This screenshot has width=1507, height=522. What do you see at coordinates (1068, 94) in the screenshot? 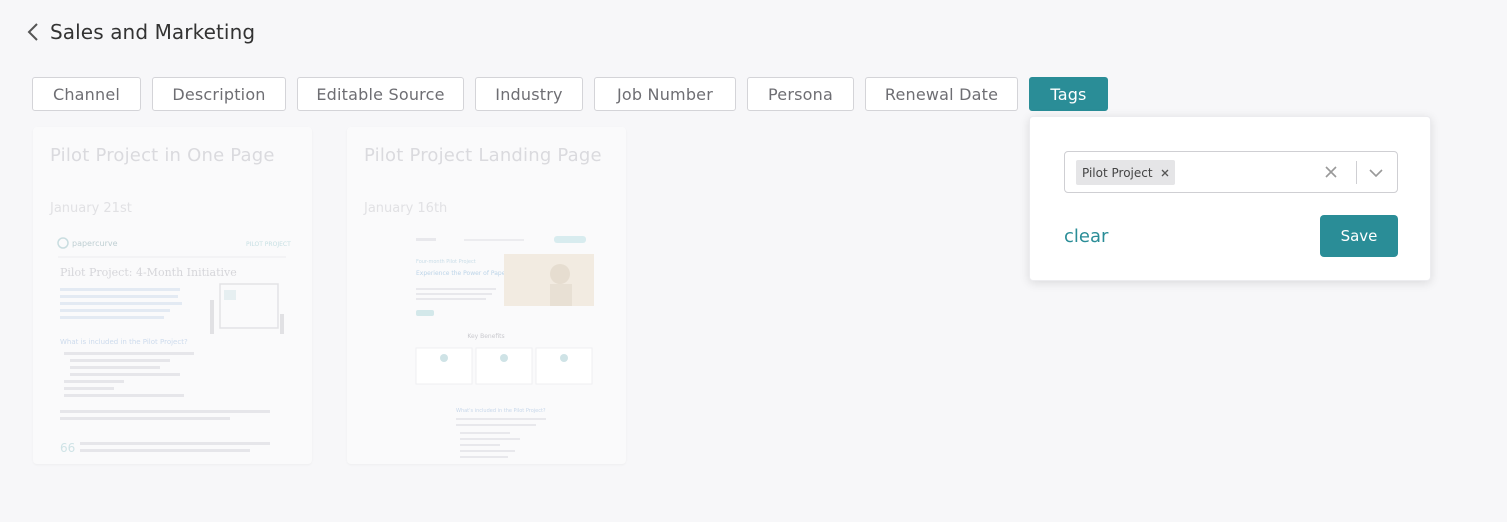
I see `filter-tags: Tags` at bounding box center [1068, 94].